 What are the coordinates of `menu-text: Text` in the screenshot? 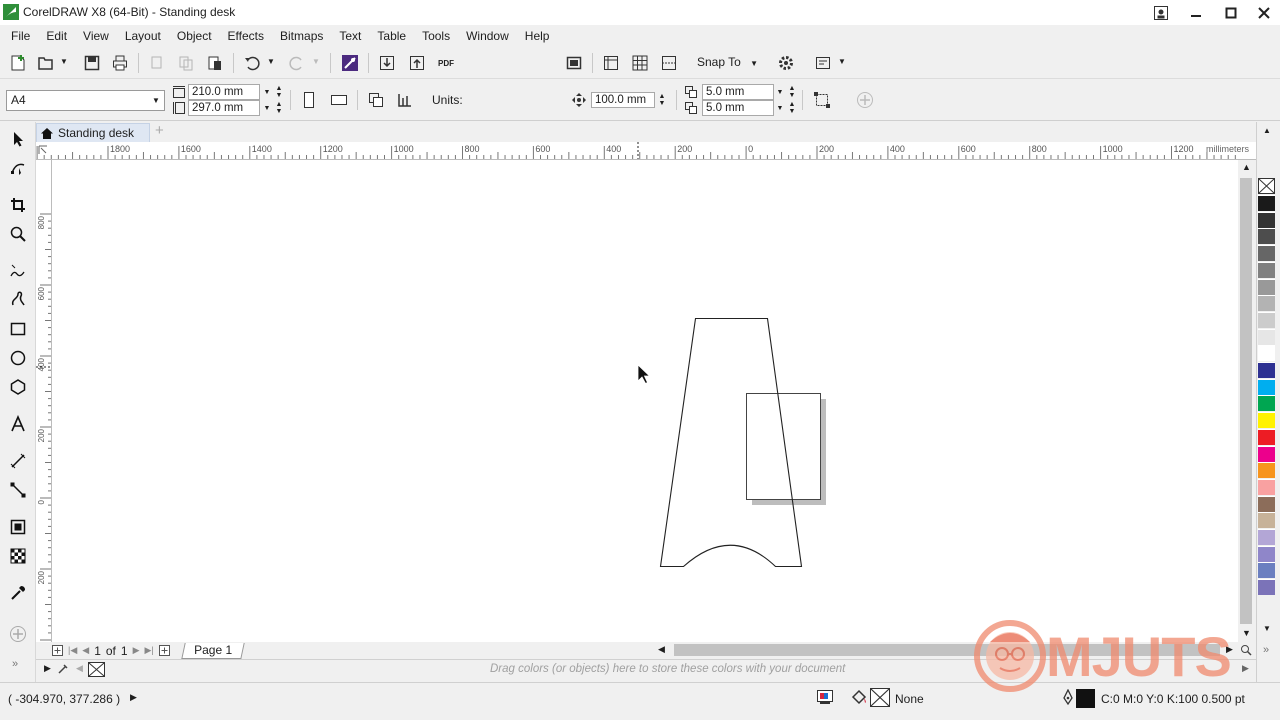 It's located at (350, 36).